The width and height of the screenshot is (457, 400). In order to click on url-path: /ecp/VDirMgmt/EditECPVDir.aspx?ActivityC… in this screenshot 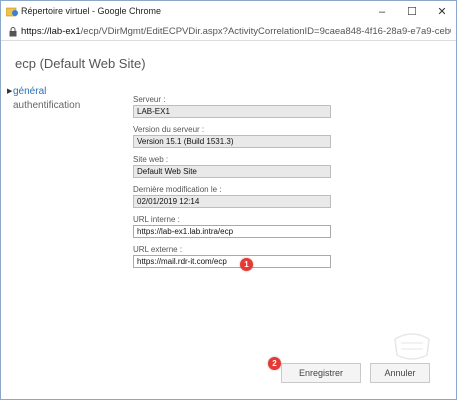, I will do `click(265, 31)`.